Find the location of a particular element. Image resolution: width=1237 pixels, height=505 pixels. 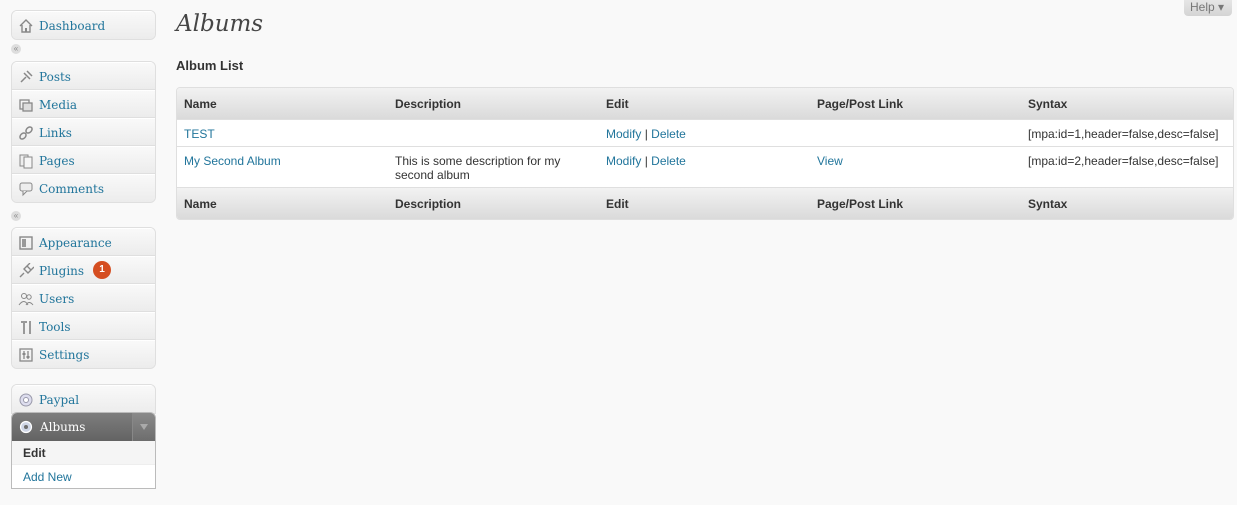

menu-label-dashboard: Dashboard is located at coordinates (72, 26).